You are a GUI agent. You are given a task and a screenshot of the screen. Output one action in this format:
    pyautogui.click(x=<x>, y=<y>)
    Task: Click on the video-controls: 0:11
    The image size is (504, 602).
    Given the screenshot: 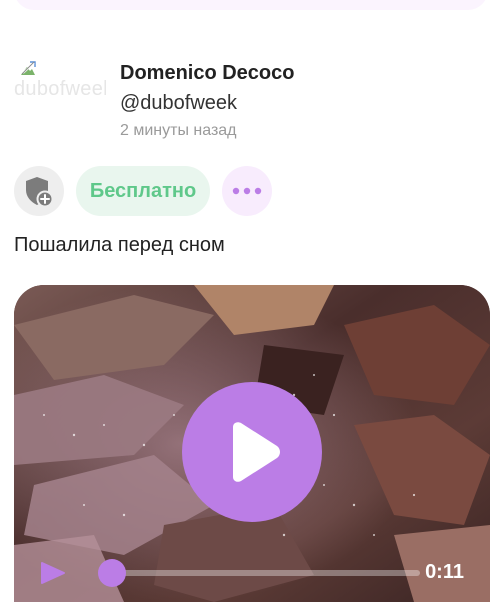 What is the action you would take?
    pyautogui.click(x=252, y=573)
    